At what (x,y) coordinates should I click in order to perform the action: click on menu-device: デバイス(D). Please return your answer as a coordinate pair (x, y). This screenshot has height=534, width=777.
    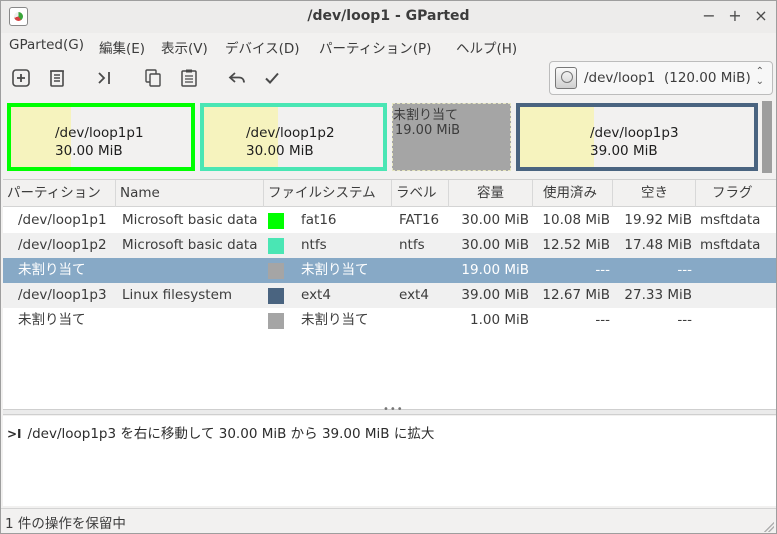
    Looking at the image, I should click on (262, 47).